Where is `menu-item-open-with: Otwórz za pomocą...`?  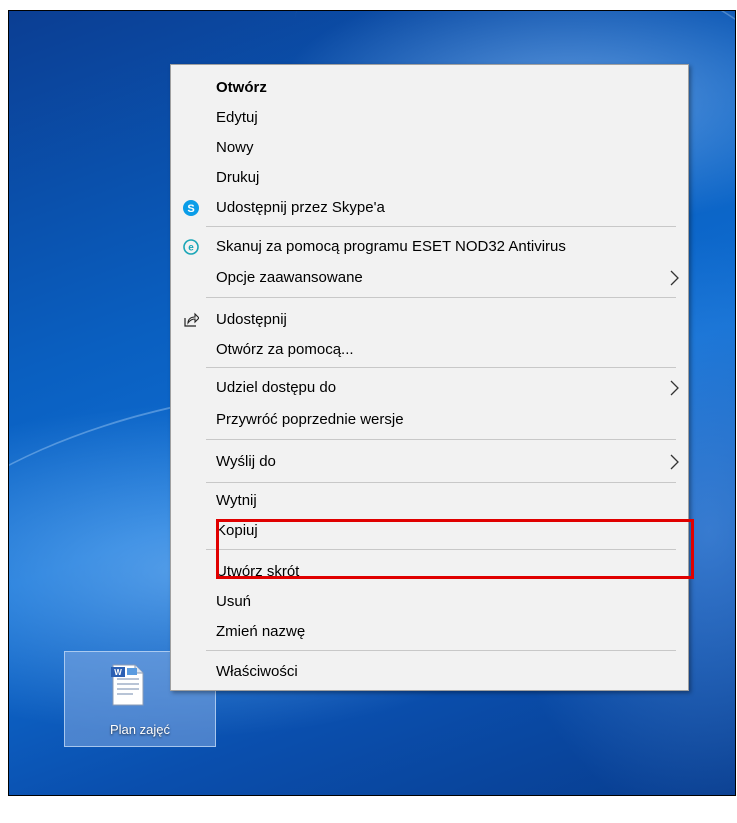
menu-item-open-with: Otwórz za pomocą... is located at coordinates (429, 350).